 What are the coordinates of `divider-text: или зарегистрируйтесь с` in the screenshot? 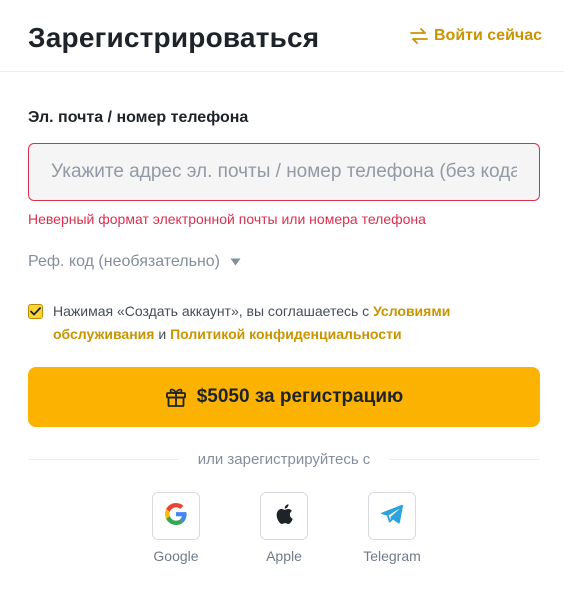 It's located at (284, 459).